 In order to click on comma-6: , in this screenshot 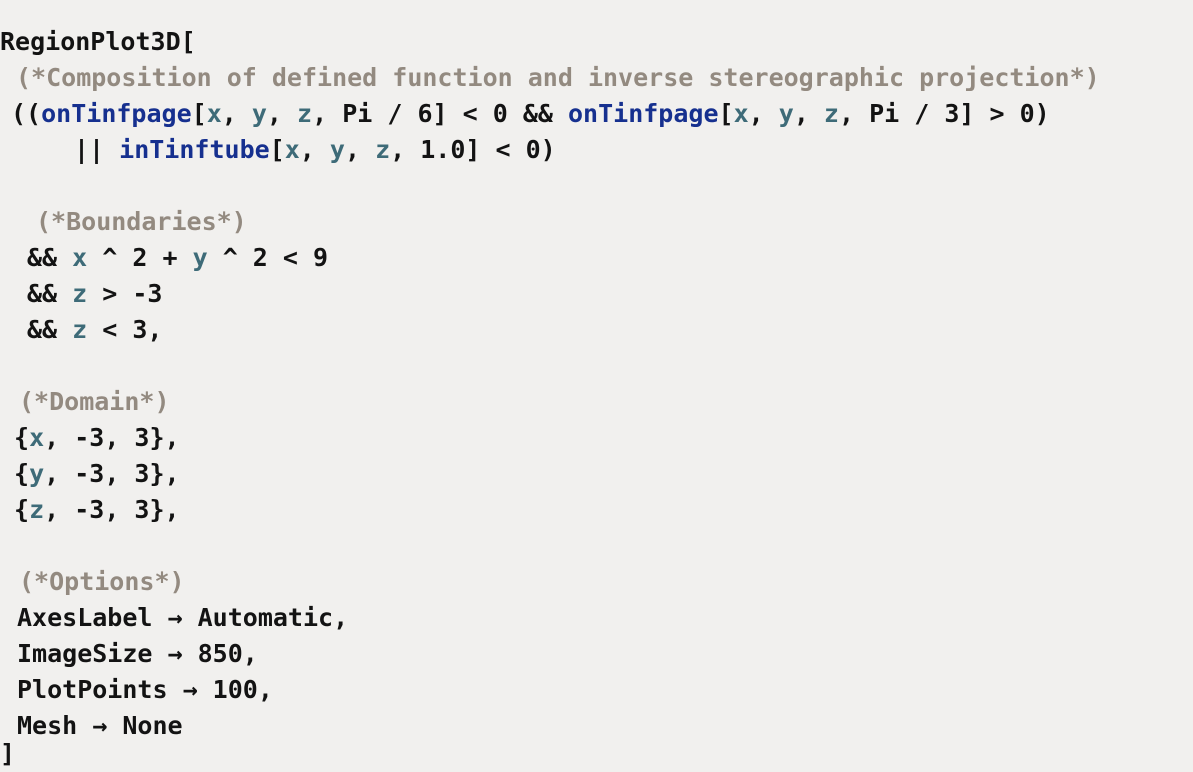, I will do `click(854, 113)`.